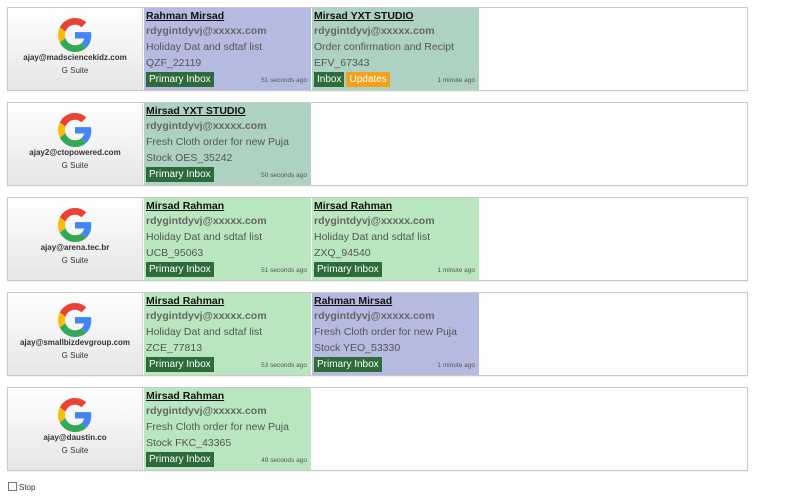 This screenshot has height=500, width=810. I want to click on label-group: Inbox Updates, so click(353, 78).